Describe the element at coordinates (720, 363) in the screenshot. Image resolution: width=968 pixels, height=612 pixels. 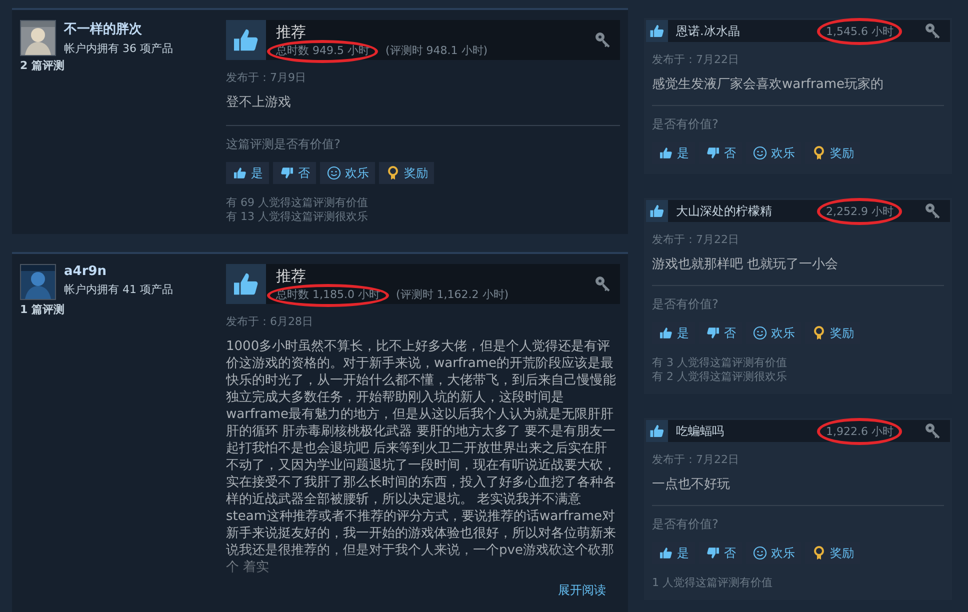
I see `helpful-count: 有 3 人觉得这篇评测有价值` at that location.